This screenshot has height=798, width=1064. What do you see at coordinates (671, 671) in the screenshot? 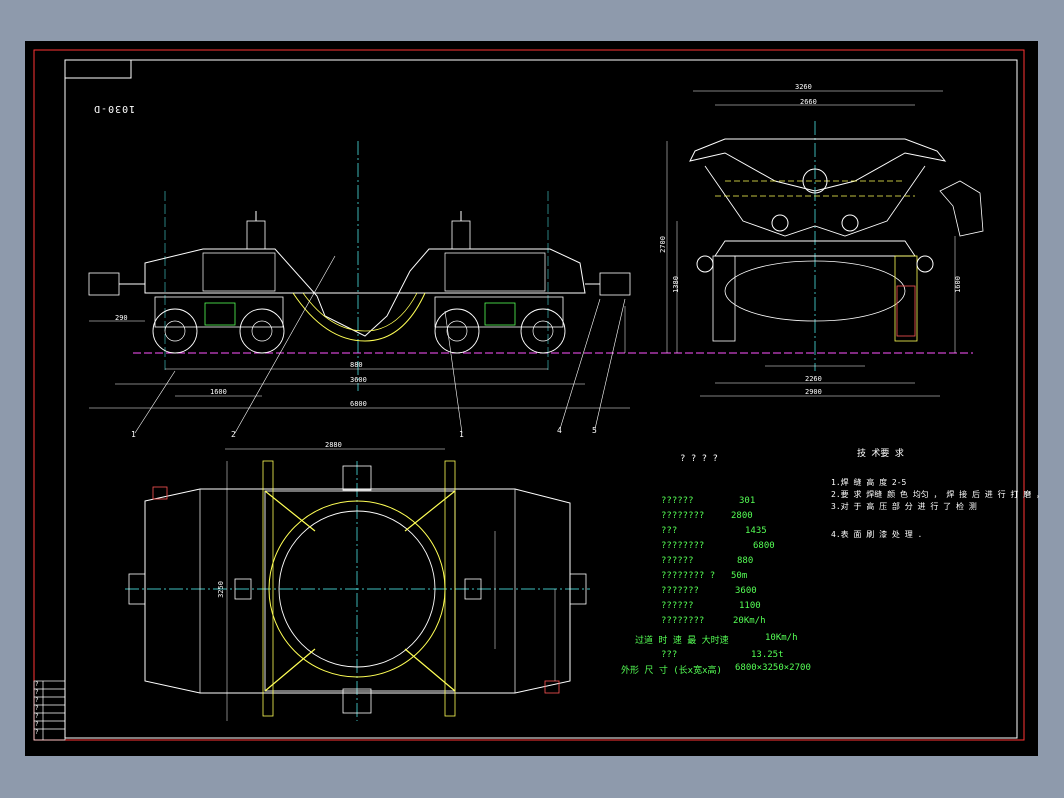
I see `spec-key: 外形 尺 寸 (长x宽x高)` at bounding box center [671, 671].